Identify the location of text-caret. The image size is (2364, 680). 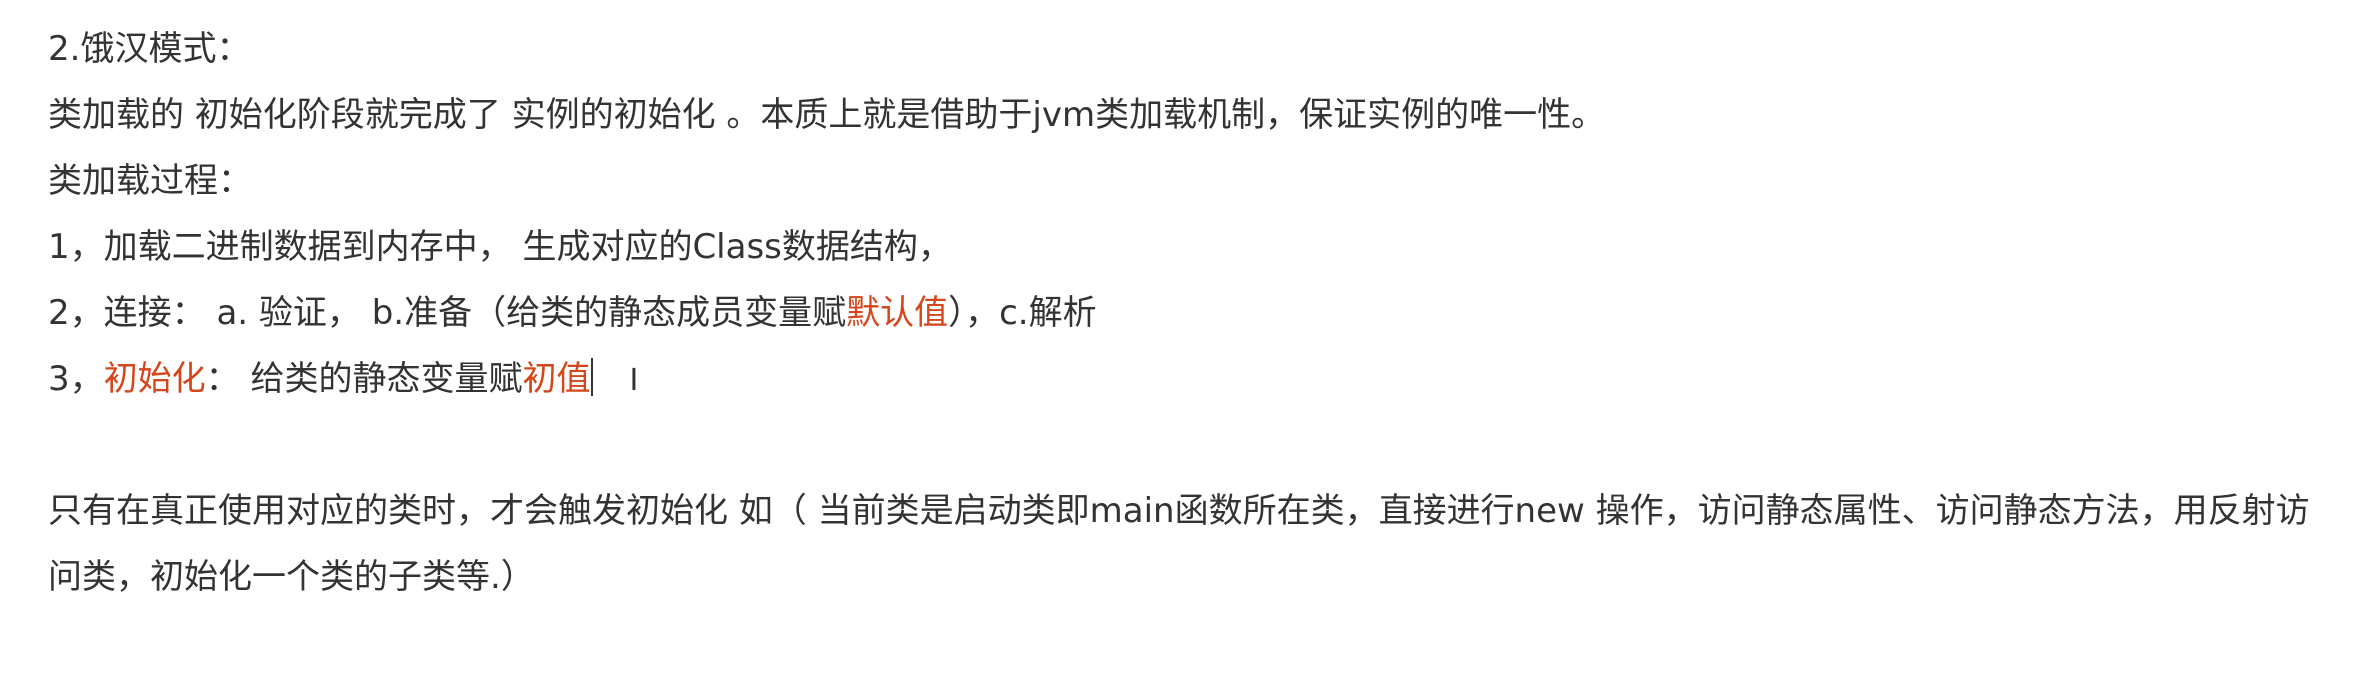
(592, 377).